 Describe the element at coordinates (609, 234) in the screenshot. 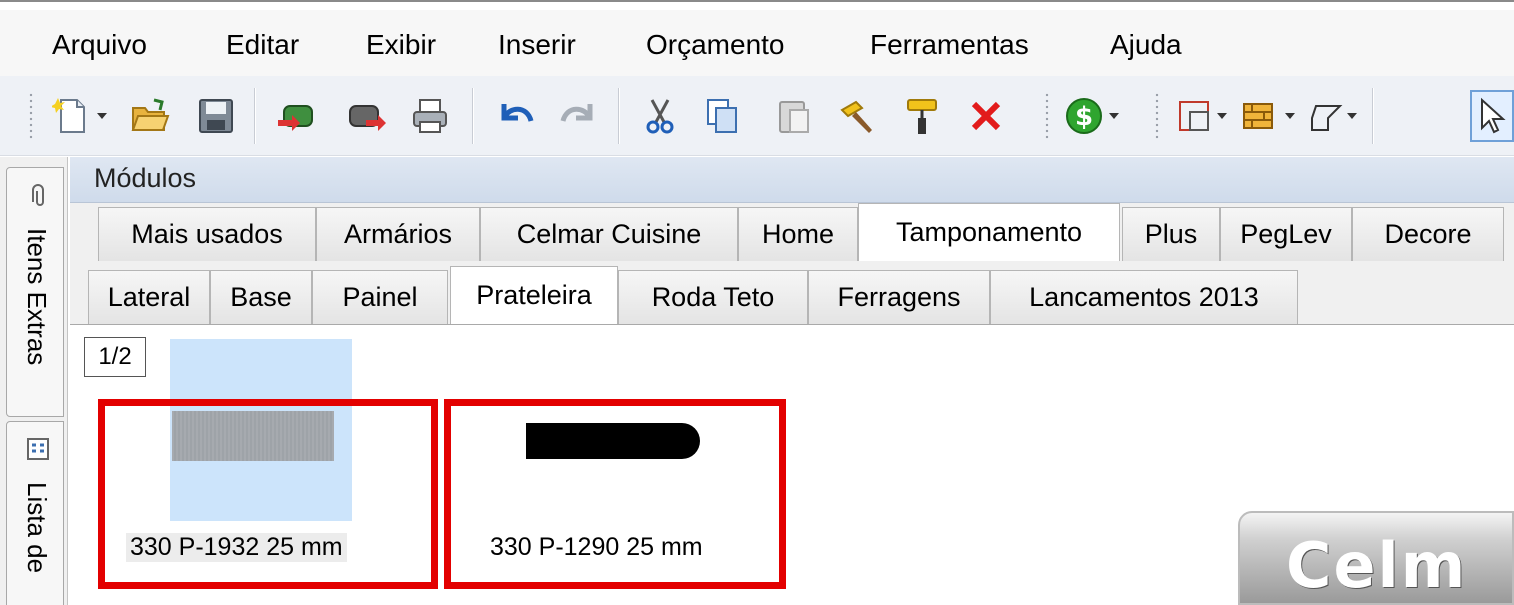

I see `tab-celmar-cuisine: Celmar Cuisine` at that location.